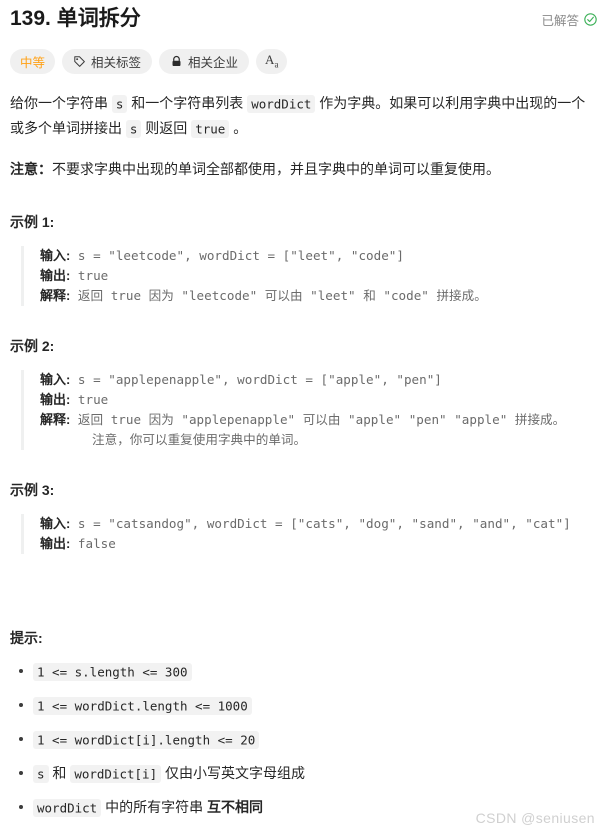 This screenshot has width=607, height=833. What do you see at coordinates (154, 807) in the screenshot?
I see `hint-text: 中的所有字符串` at bounding box center [154, 807].